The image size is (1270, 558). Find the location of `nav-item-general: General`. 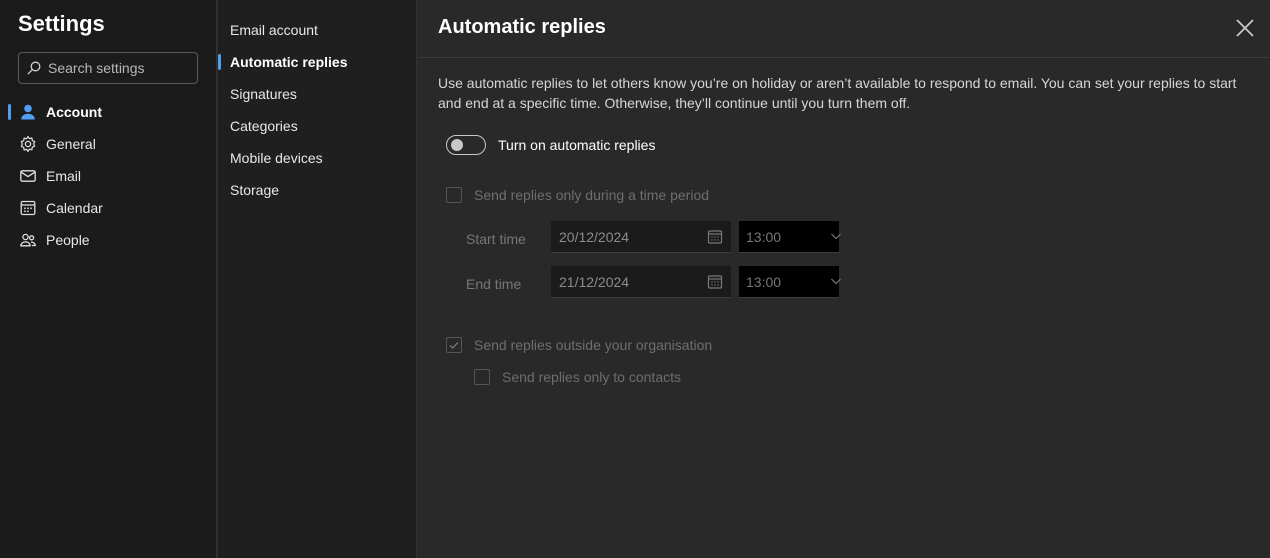

nav-item-general: General is located at coordinates (108, 144).